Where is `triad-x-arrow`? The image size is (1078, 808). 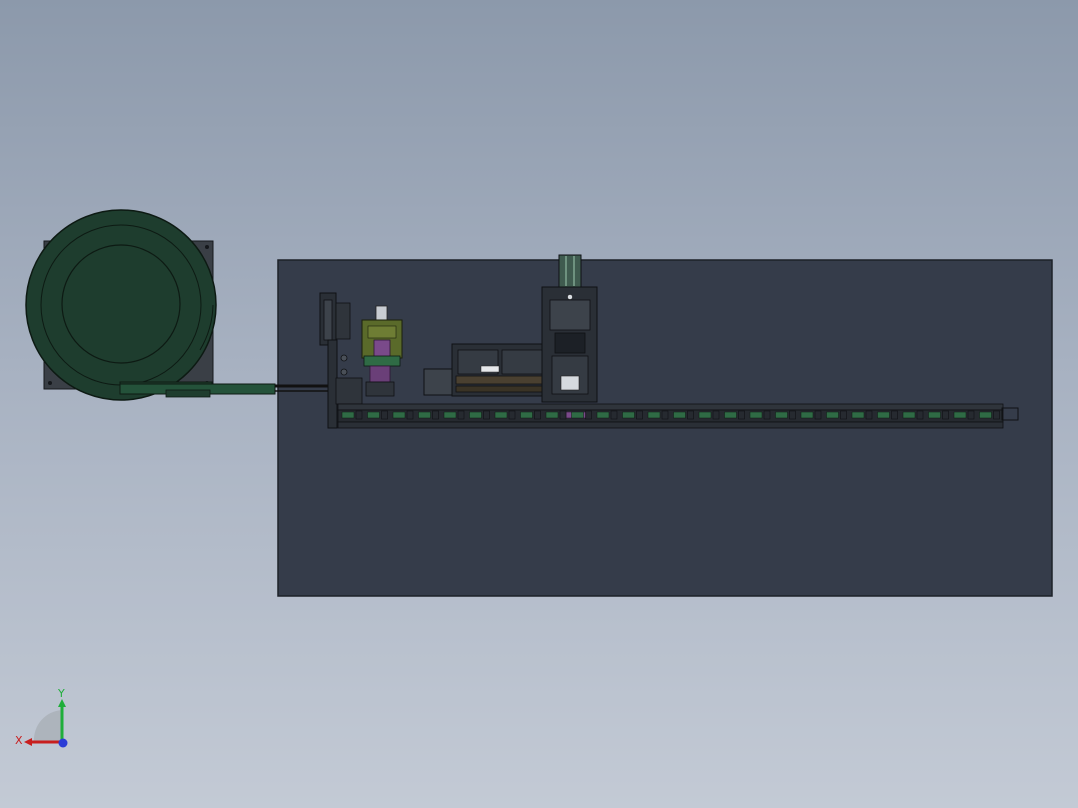
triad-x-arrow is located at coordinates (28, 742).